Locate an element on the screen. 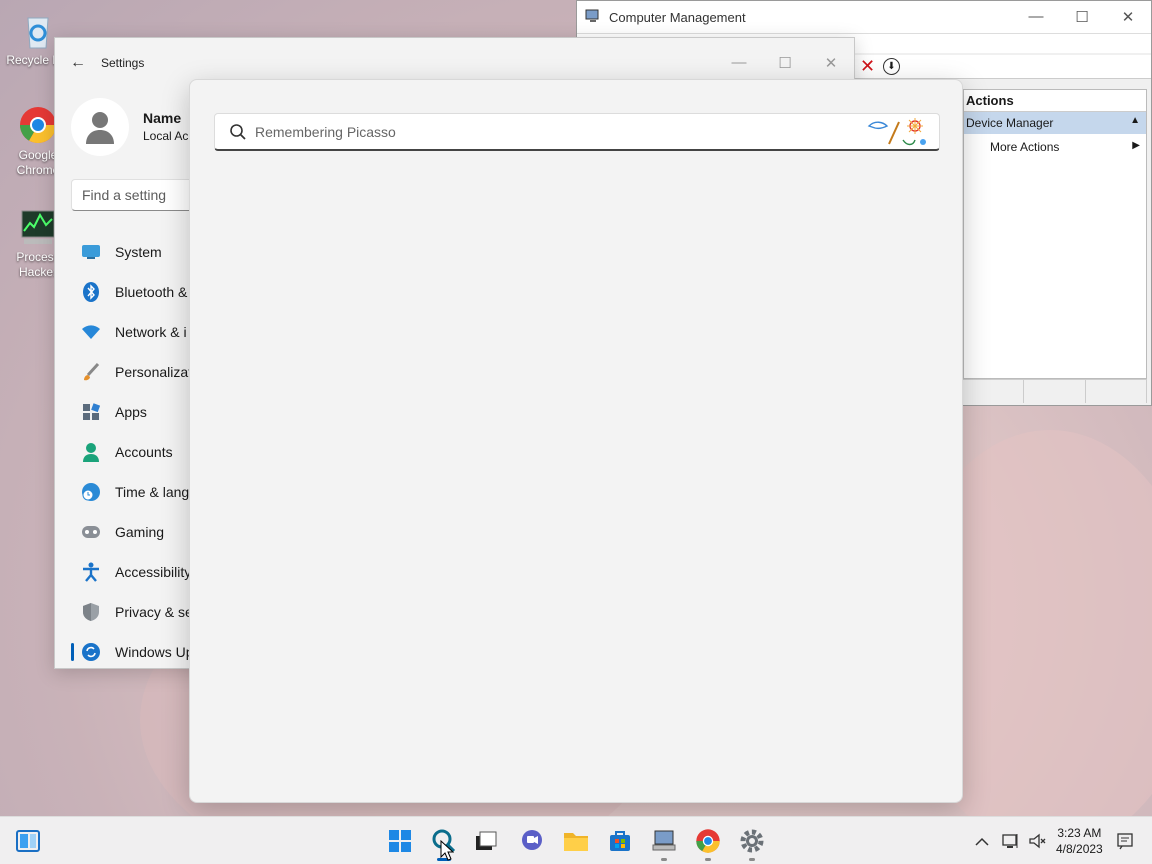 This screenshot has width=1152, height=864. nav-label: Privacy & se is located at coordinates (154, 612).